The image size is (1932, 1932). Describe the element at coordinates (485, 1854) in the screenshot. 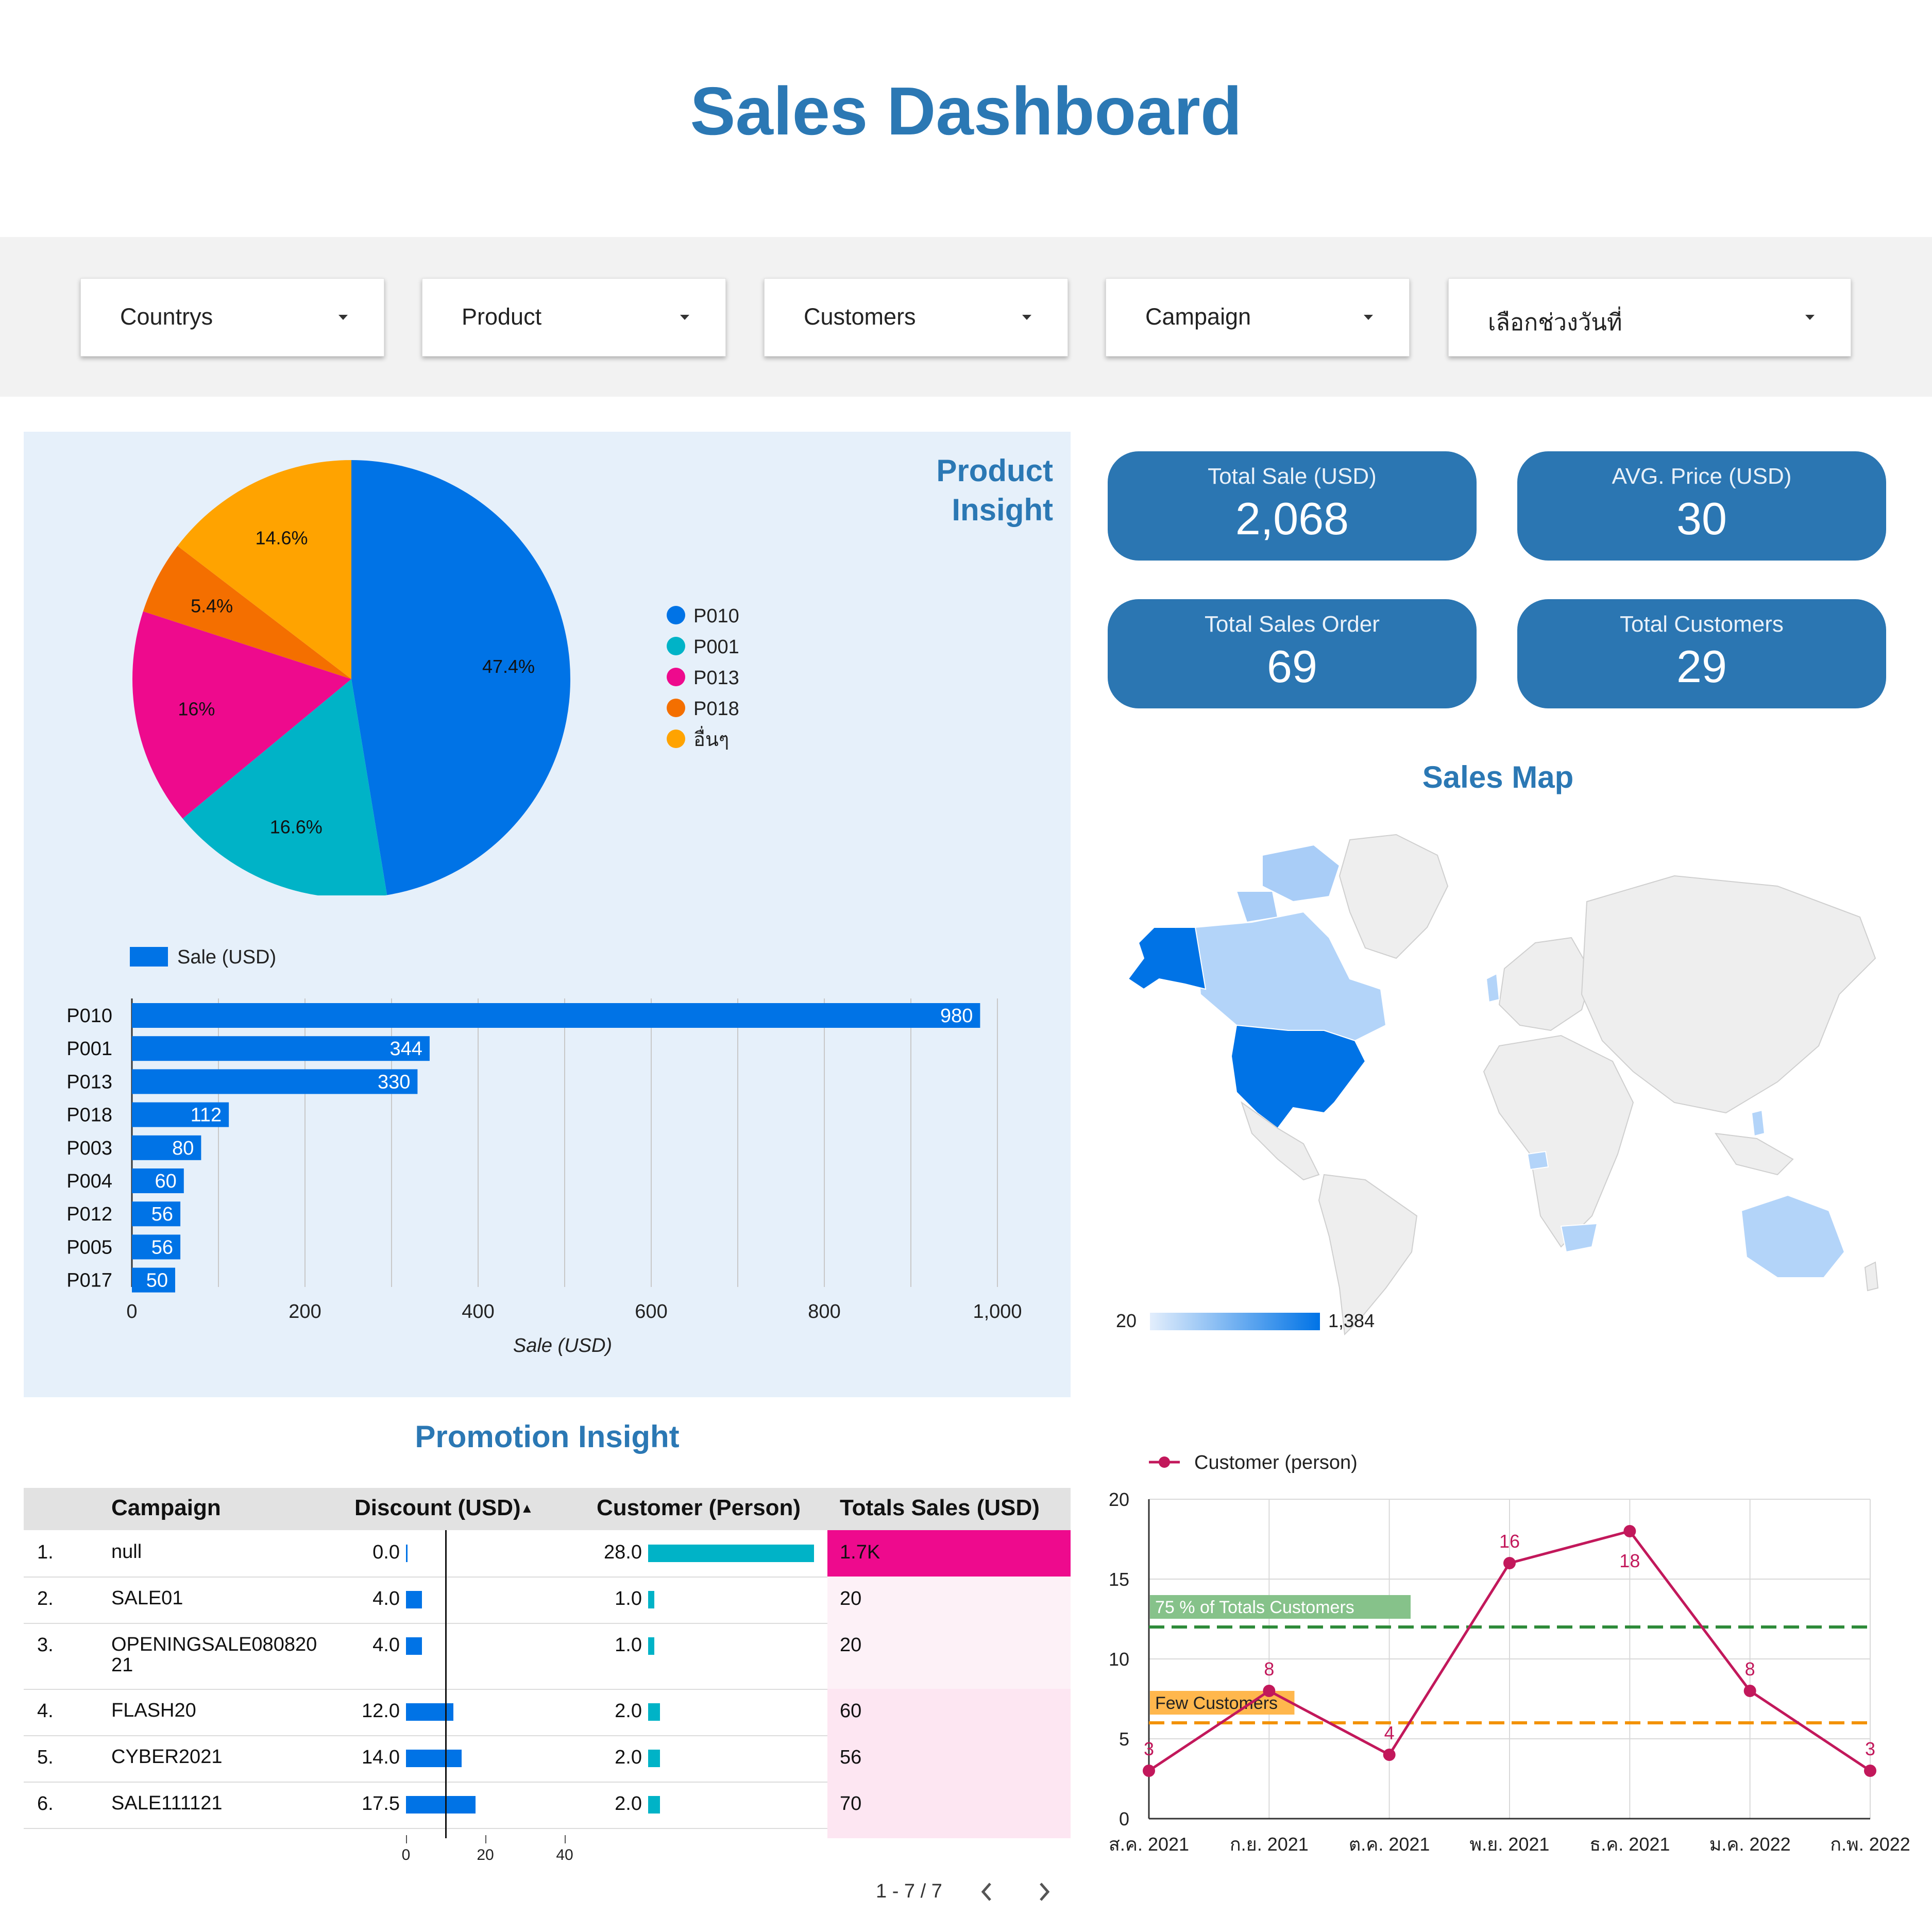

I see `discount-axis-label: 20` at that location.